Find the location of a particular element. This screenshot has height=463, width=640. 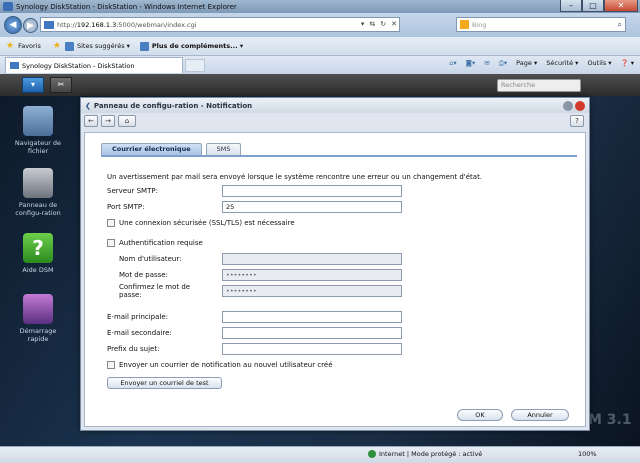

desktop-icon-help: ? Aide DSM is located at coordinates (38, 253).